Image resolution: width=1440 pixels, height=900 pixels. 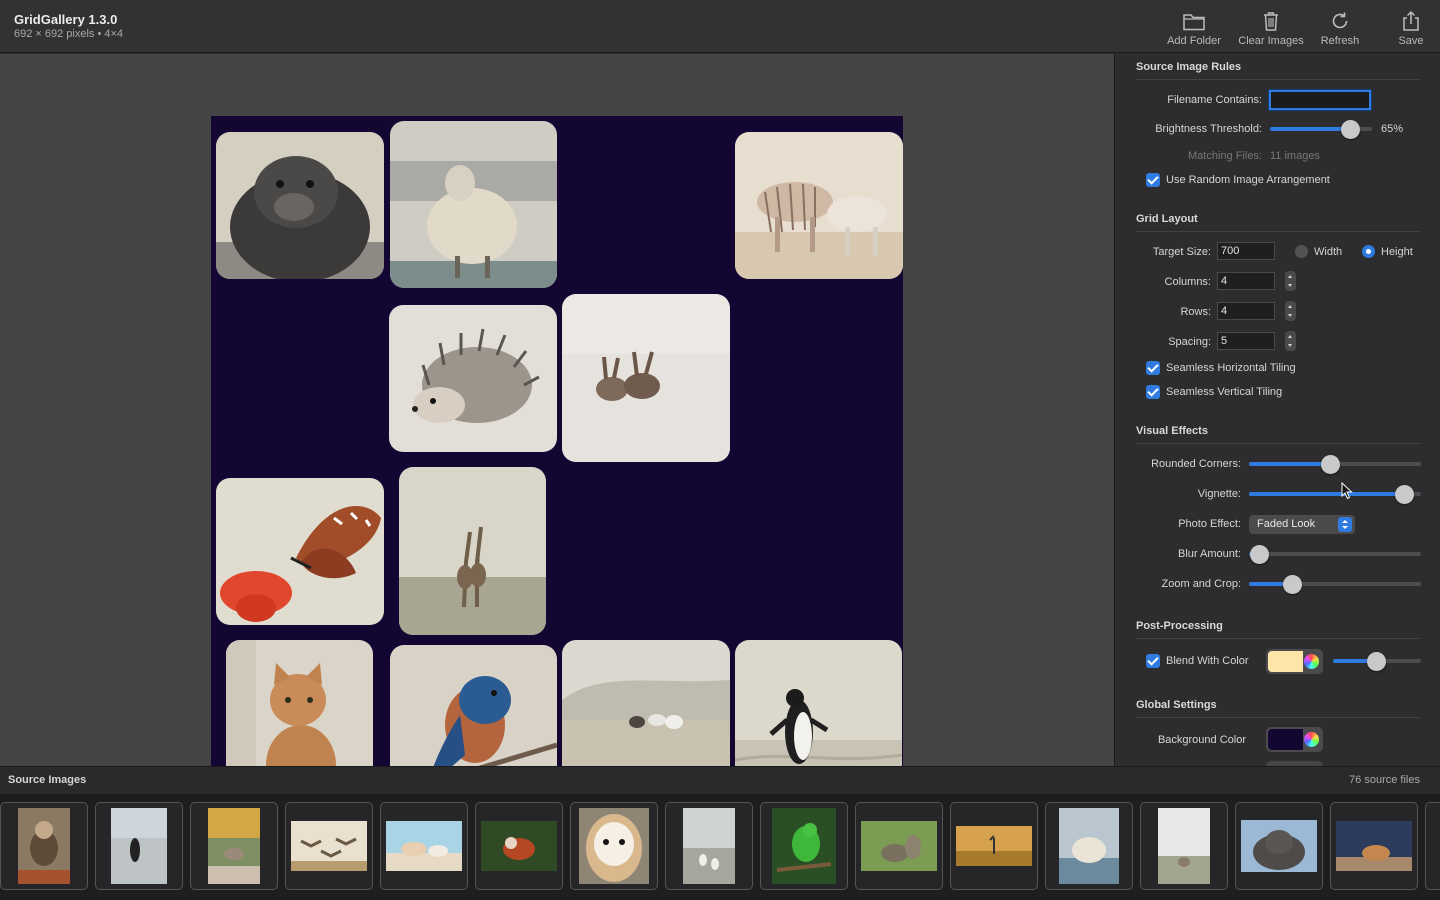 I want to click on height-radio, so click(x=1368, y=251).